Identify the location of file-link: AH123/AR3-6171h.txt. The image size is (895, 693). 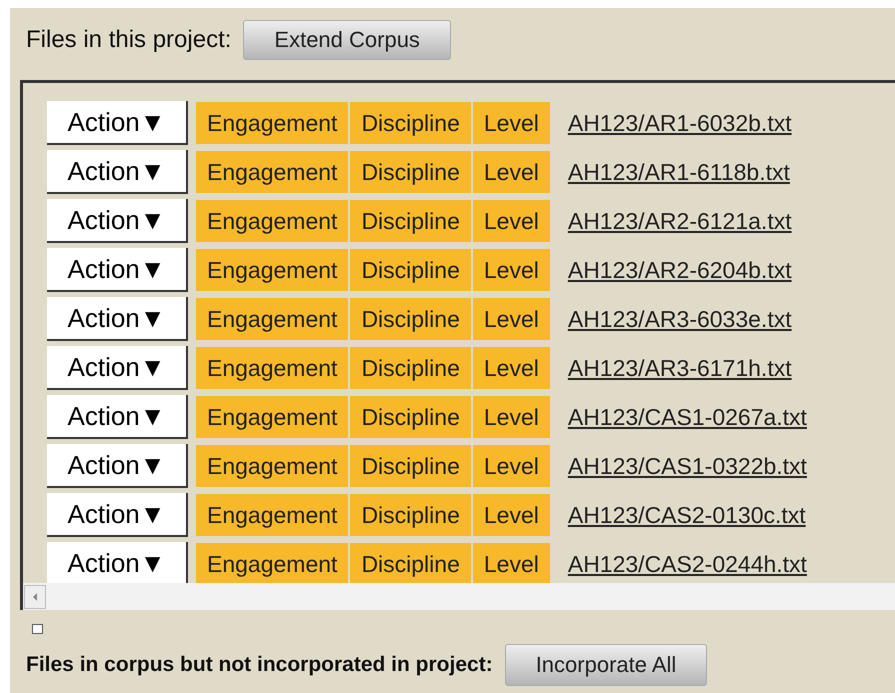
(680, 368).